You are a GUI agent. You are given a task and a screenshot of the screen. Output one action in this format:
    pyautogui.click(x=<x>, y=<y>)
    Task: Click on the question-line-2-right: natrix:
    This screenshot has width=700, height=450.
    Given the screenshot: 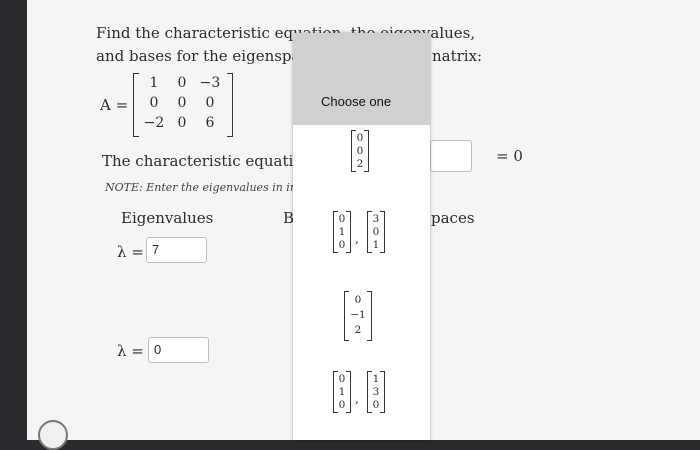 What is the action you would take?
    pyautogui.click(x=457, y=56)
    